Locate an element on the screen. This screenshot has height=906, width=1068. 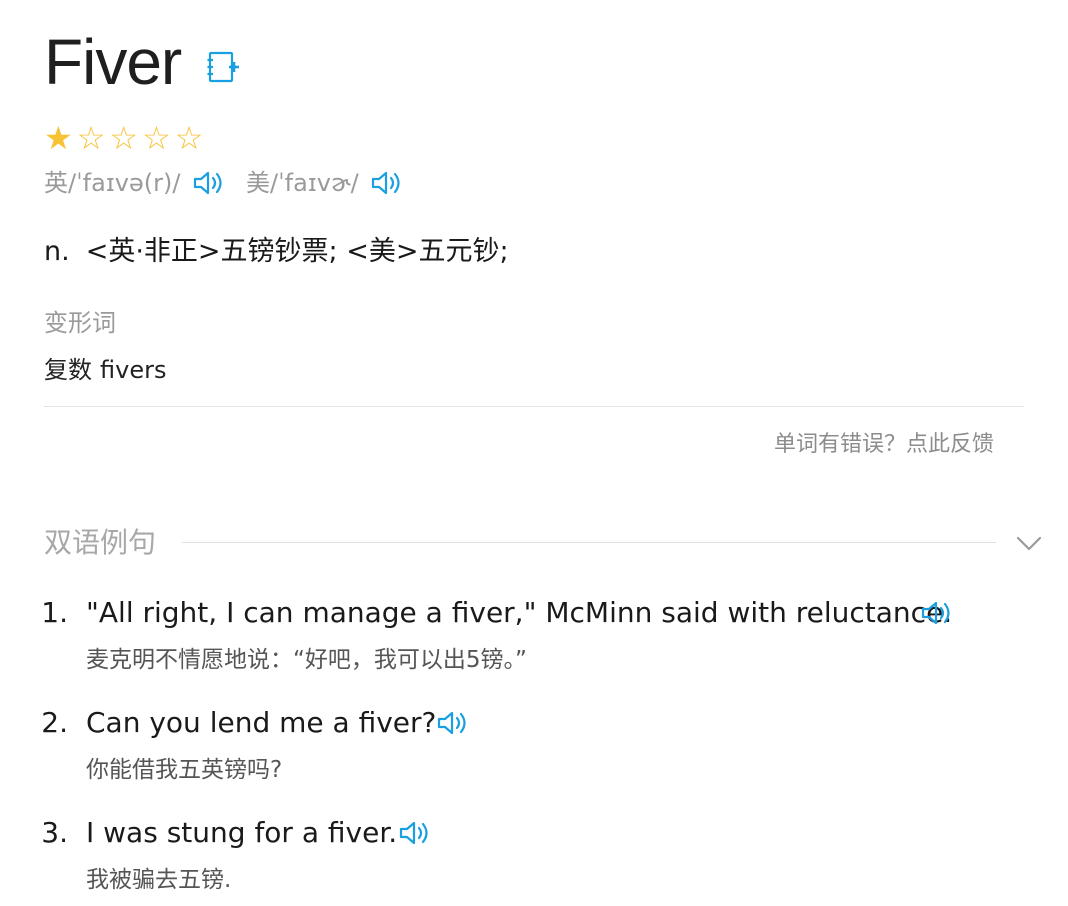
definition: n. <英·非正>五镑钞票; <美>五元钞; is located at coordinates (276, 252).